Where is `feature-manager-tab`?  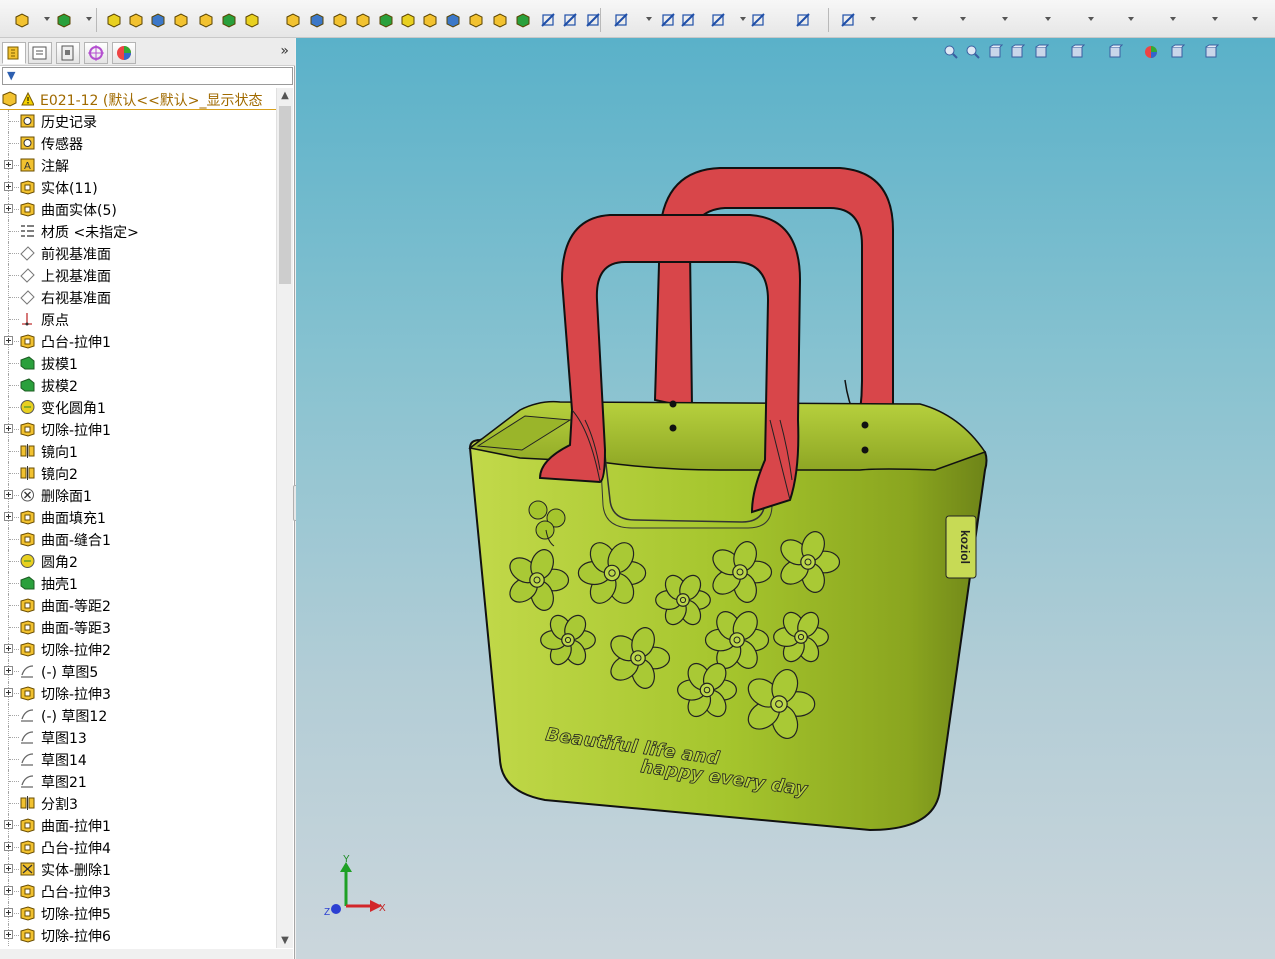
feature-manager-tab is located at coordinates (14, 53).